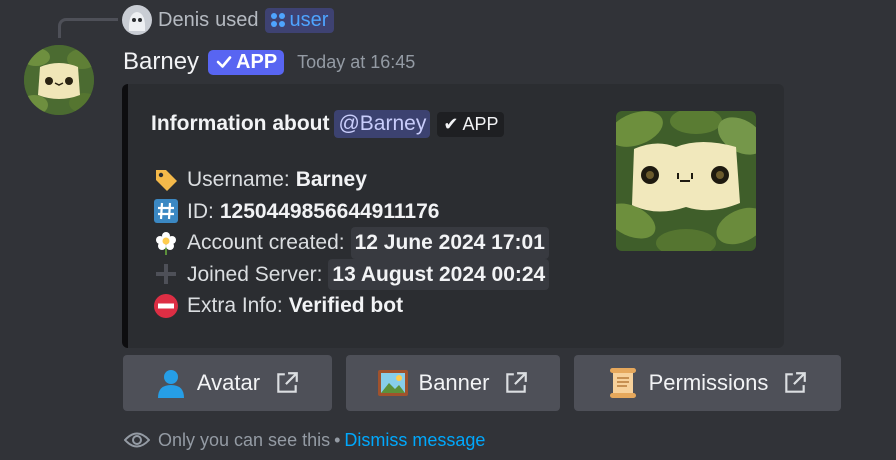 Image resolution: width=896 pixels, height=460 pixels. I want to click on author-name: Barney, so click(161, 62).